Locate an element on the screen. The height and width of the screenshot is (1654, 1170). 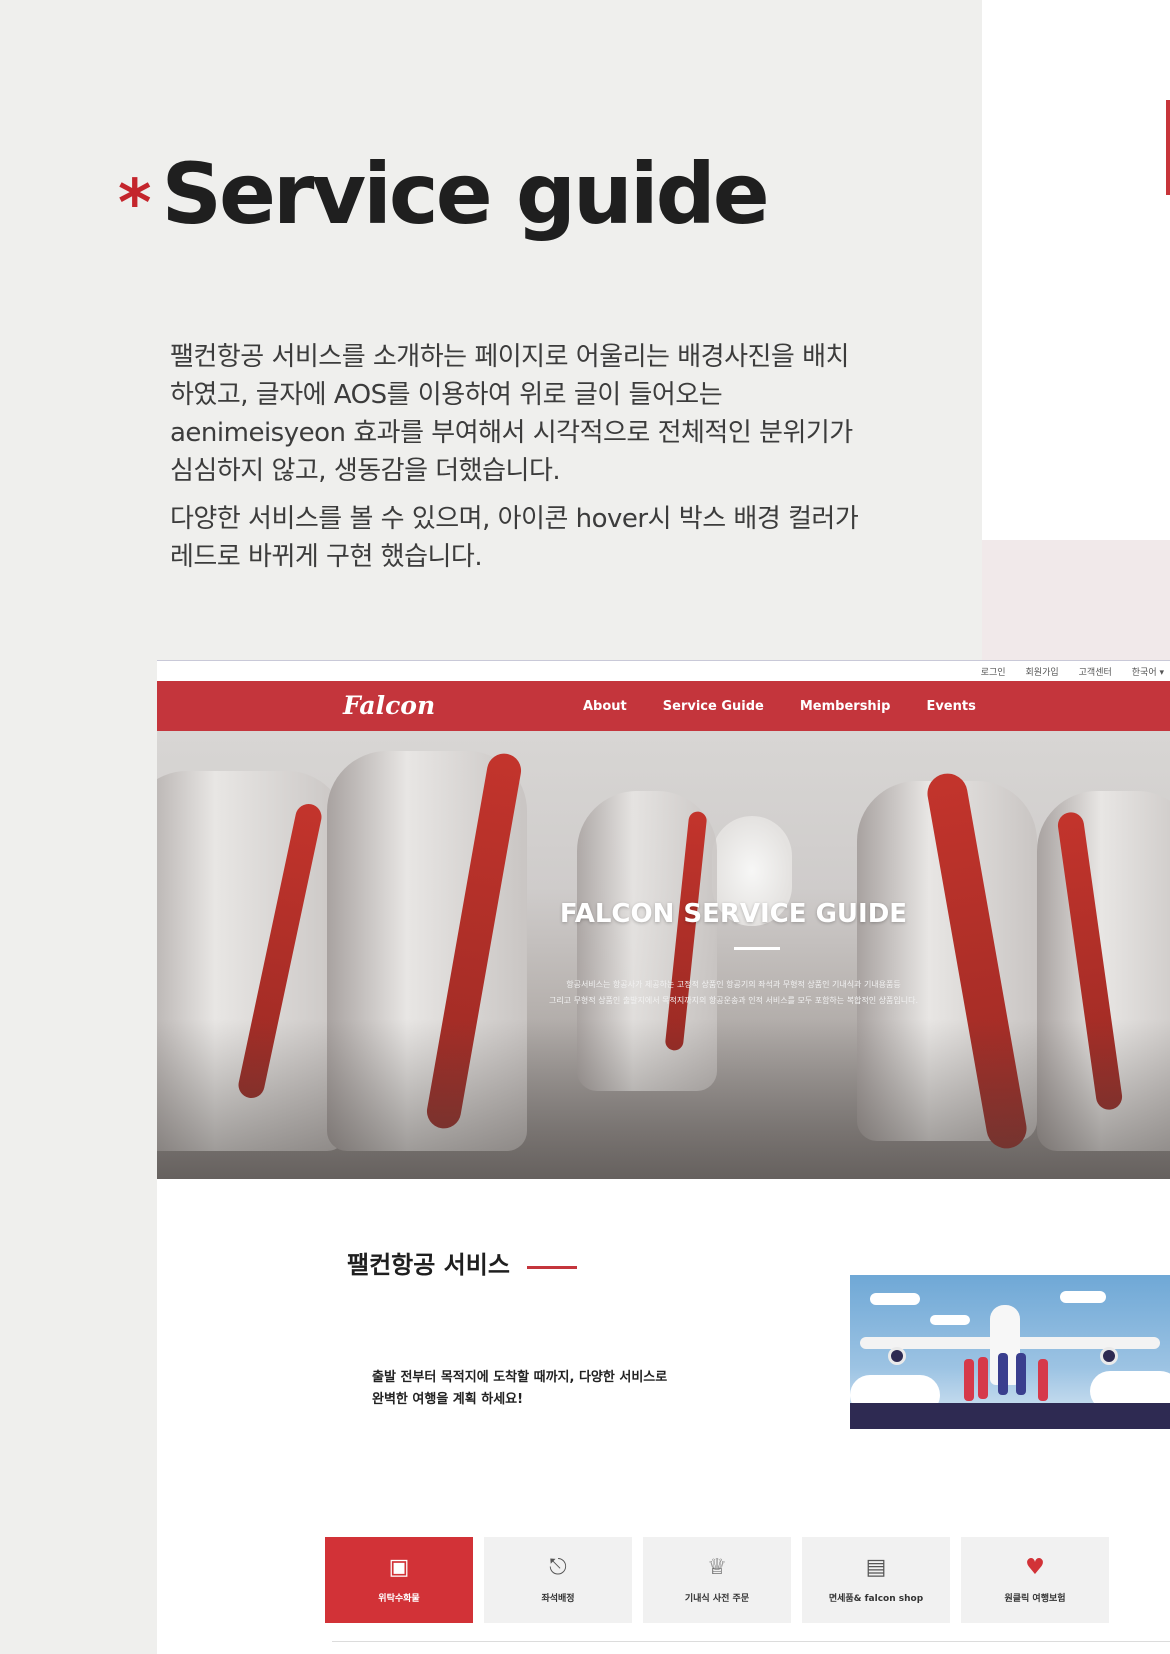
nav-links: About Service Guide Membership Events is located at coordinates (797, 706).